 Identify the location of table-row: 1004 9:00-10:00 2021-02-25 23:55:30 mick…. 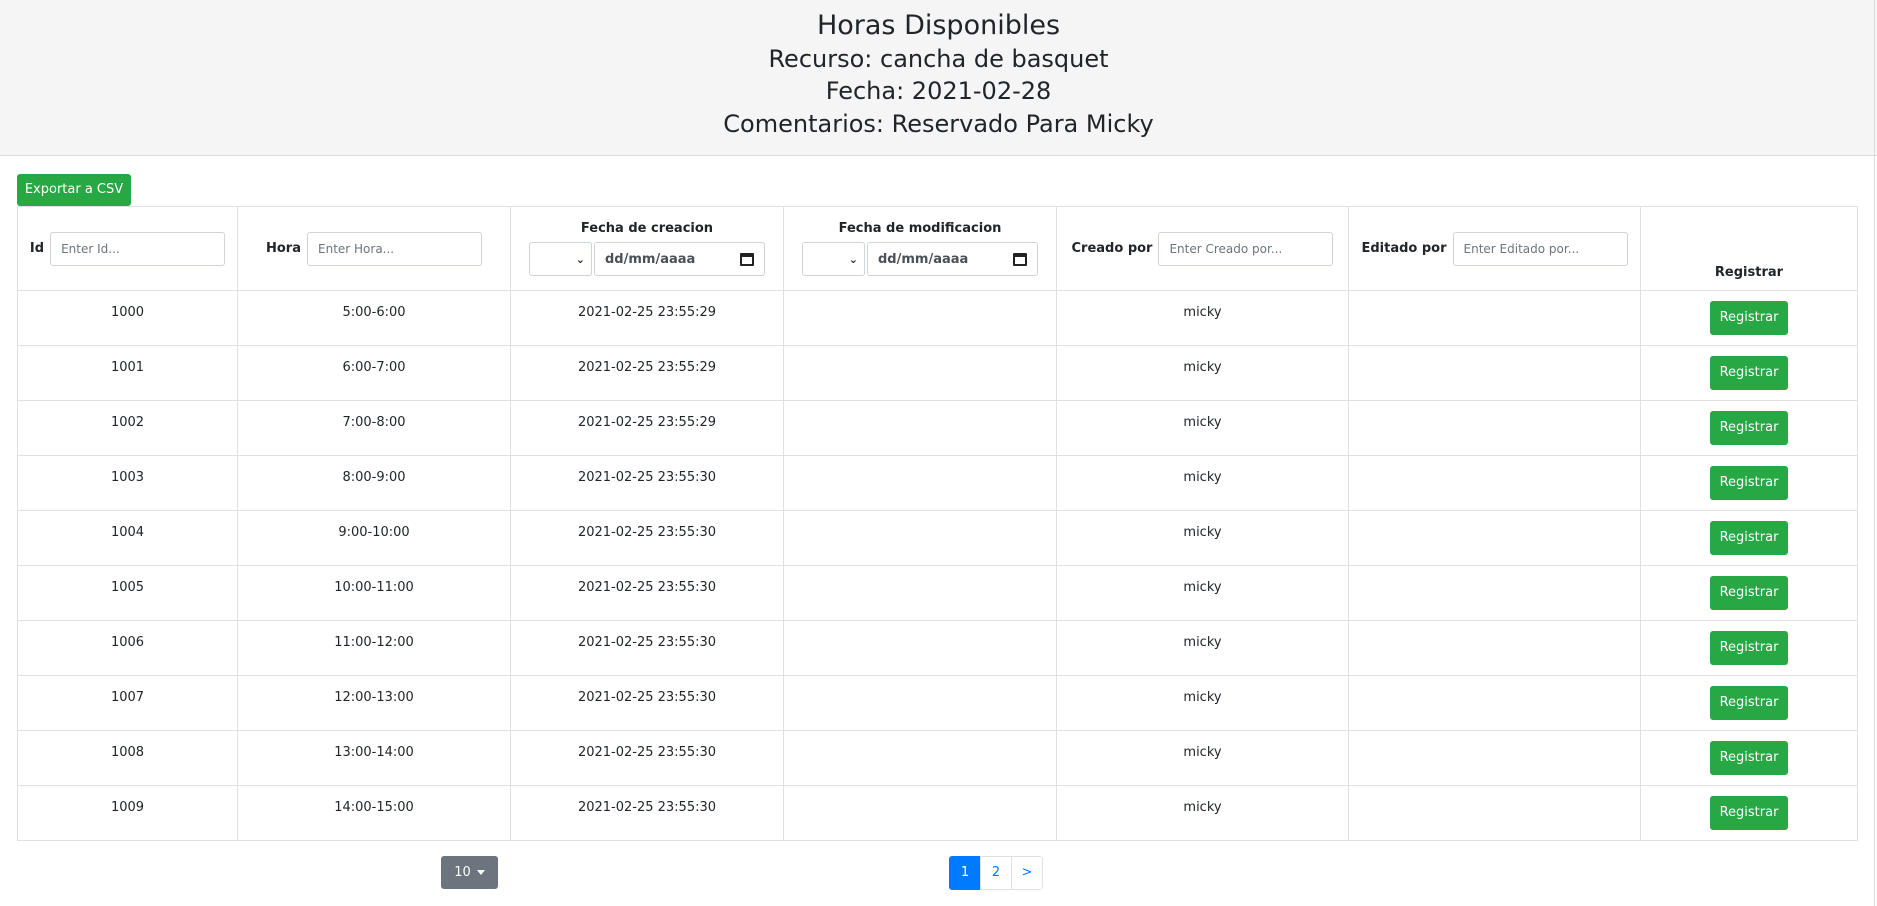
(937, 538).